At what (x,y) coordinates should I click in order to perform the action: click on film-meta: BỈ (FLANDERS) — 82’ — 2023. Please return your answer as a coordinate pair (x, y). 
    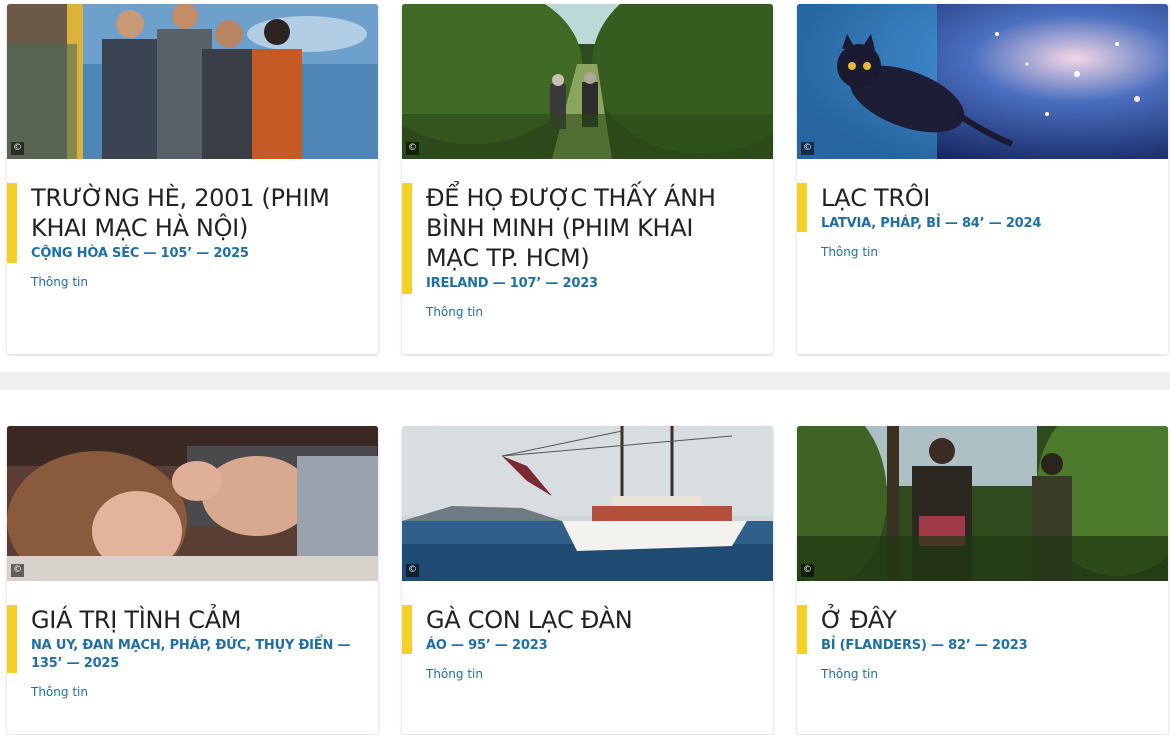
    Looking at the image, I should click on (924, 645).